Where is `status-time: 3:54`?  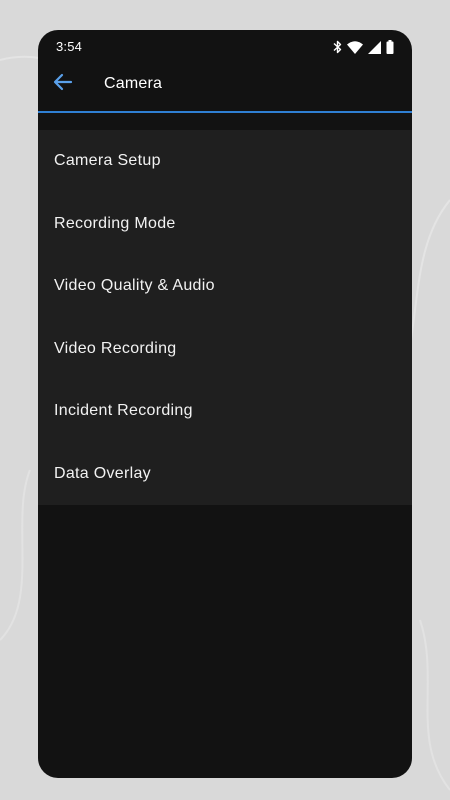
status-time: 3:54 is located at coordinates (69, 46).